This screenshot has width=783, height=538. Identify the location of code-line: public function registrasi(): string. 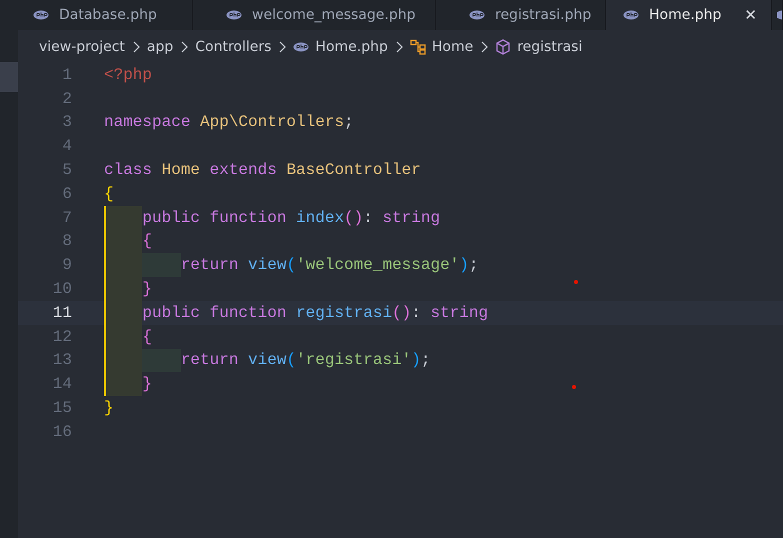
(315, 313).